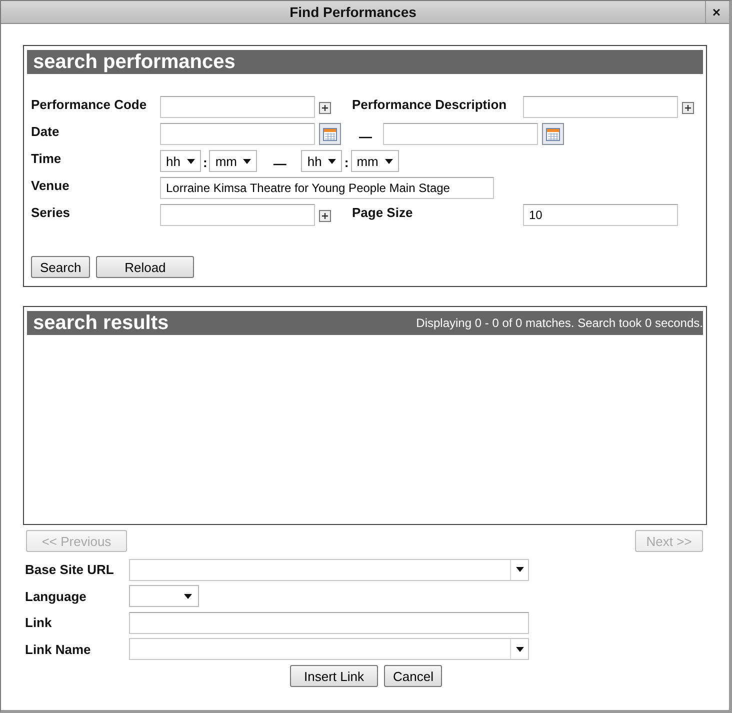  Describe the element at coordinates (716, 12) in the screenshot. I see `close-button: ×` at that location.